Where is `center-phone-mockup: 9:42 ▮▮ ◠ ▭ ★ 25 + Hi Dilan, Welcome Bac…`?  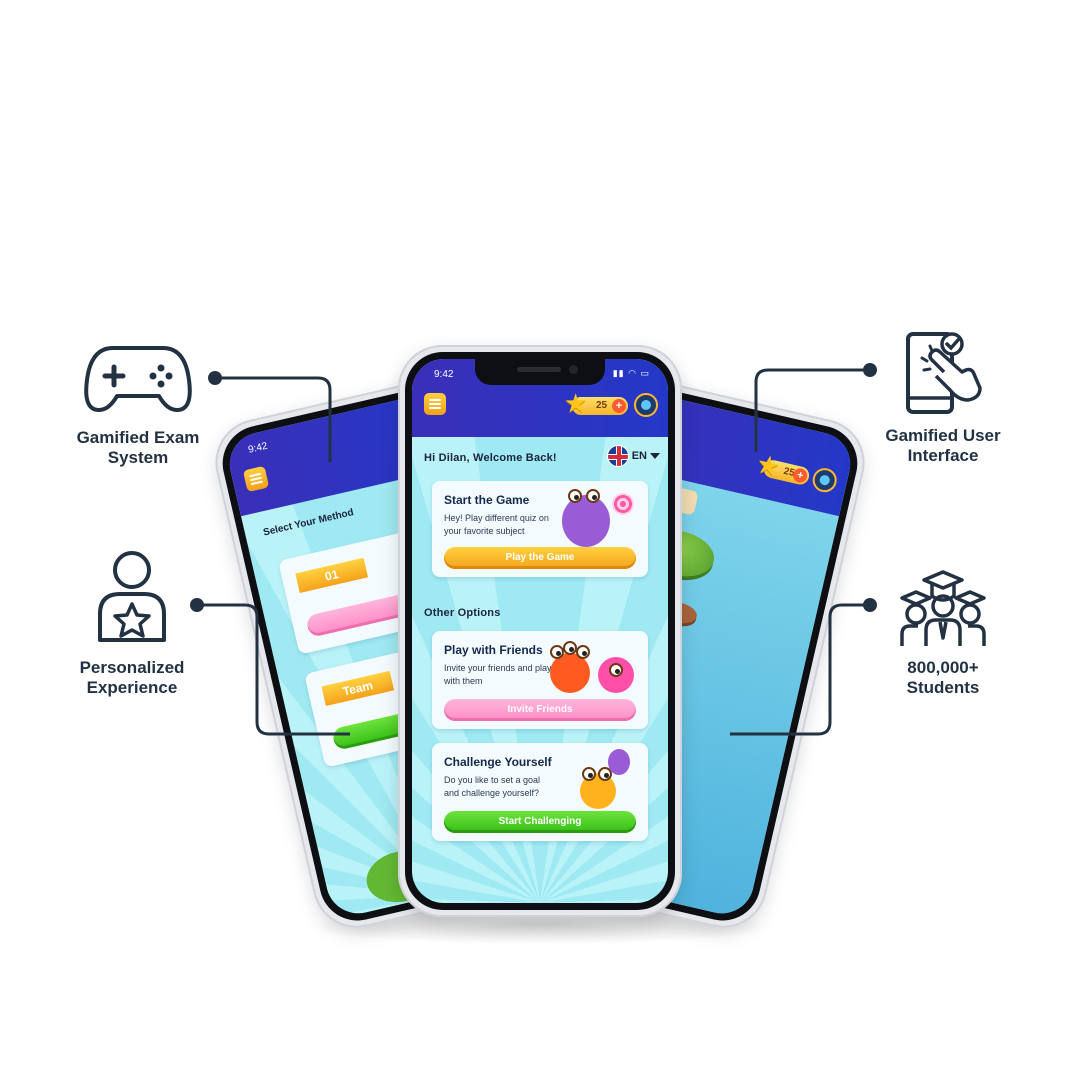 center-phone-mockup: 9:42 ▮▮ ◠ ▭ ★ 25 + Hi Dilan, Welcome Bac… is located at coordinates (540, 631).